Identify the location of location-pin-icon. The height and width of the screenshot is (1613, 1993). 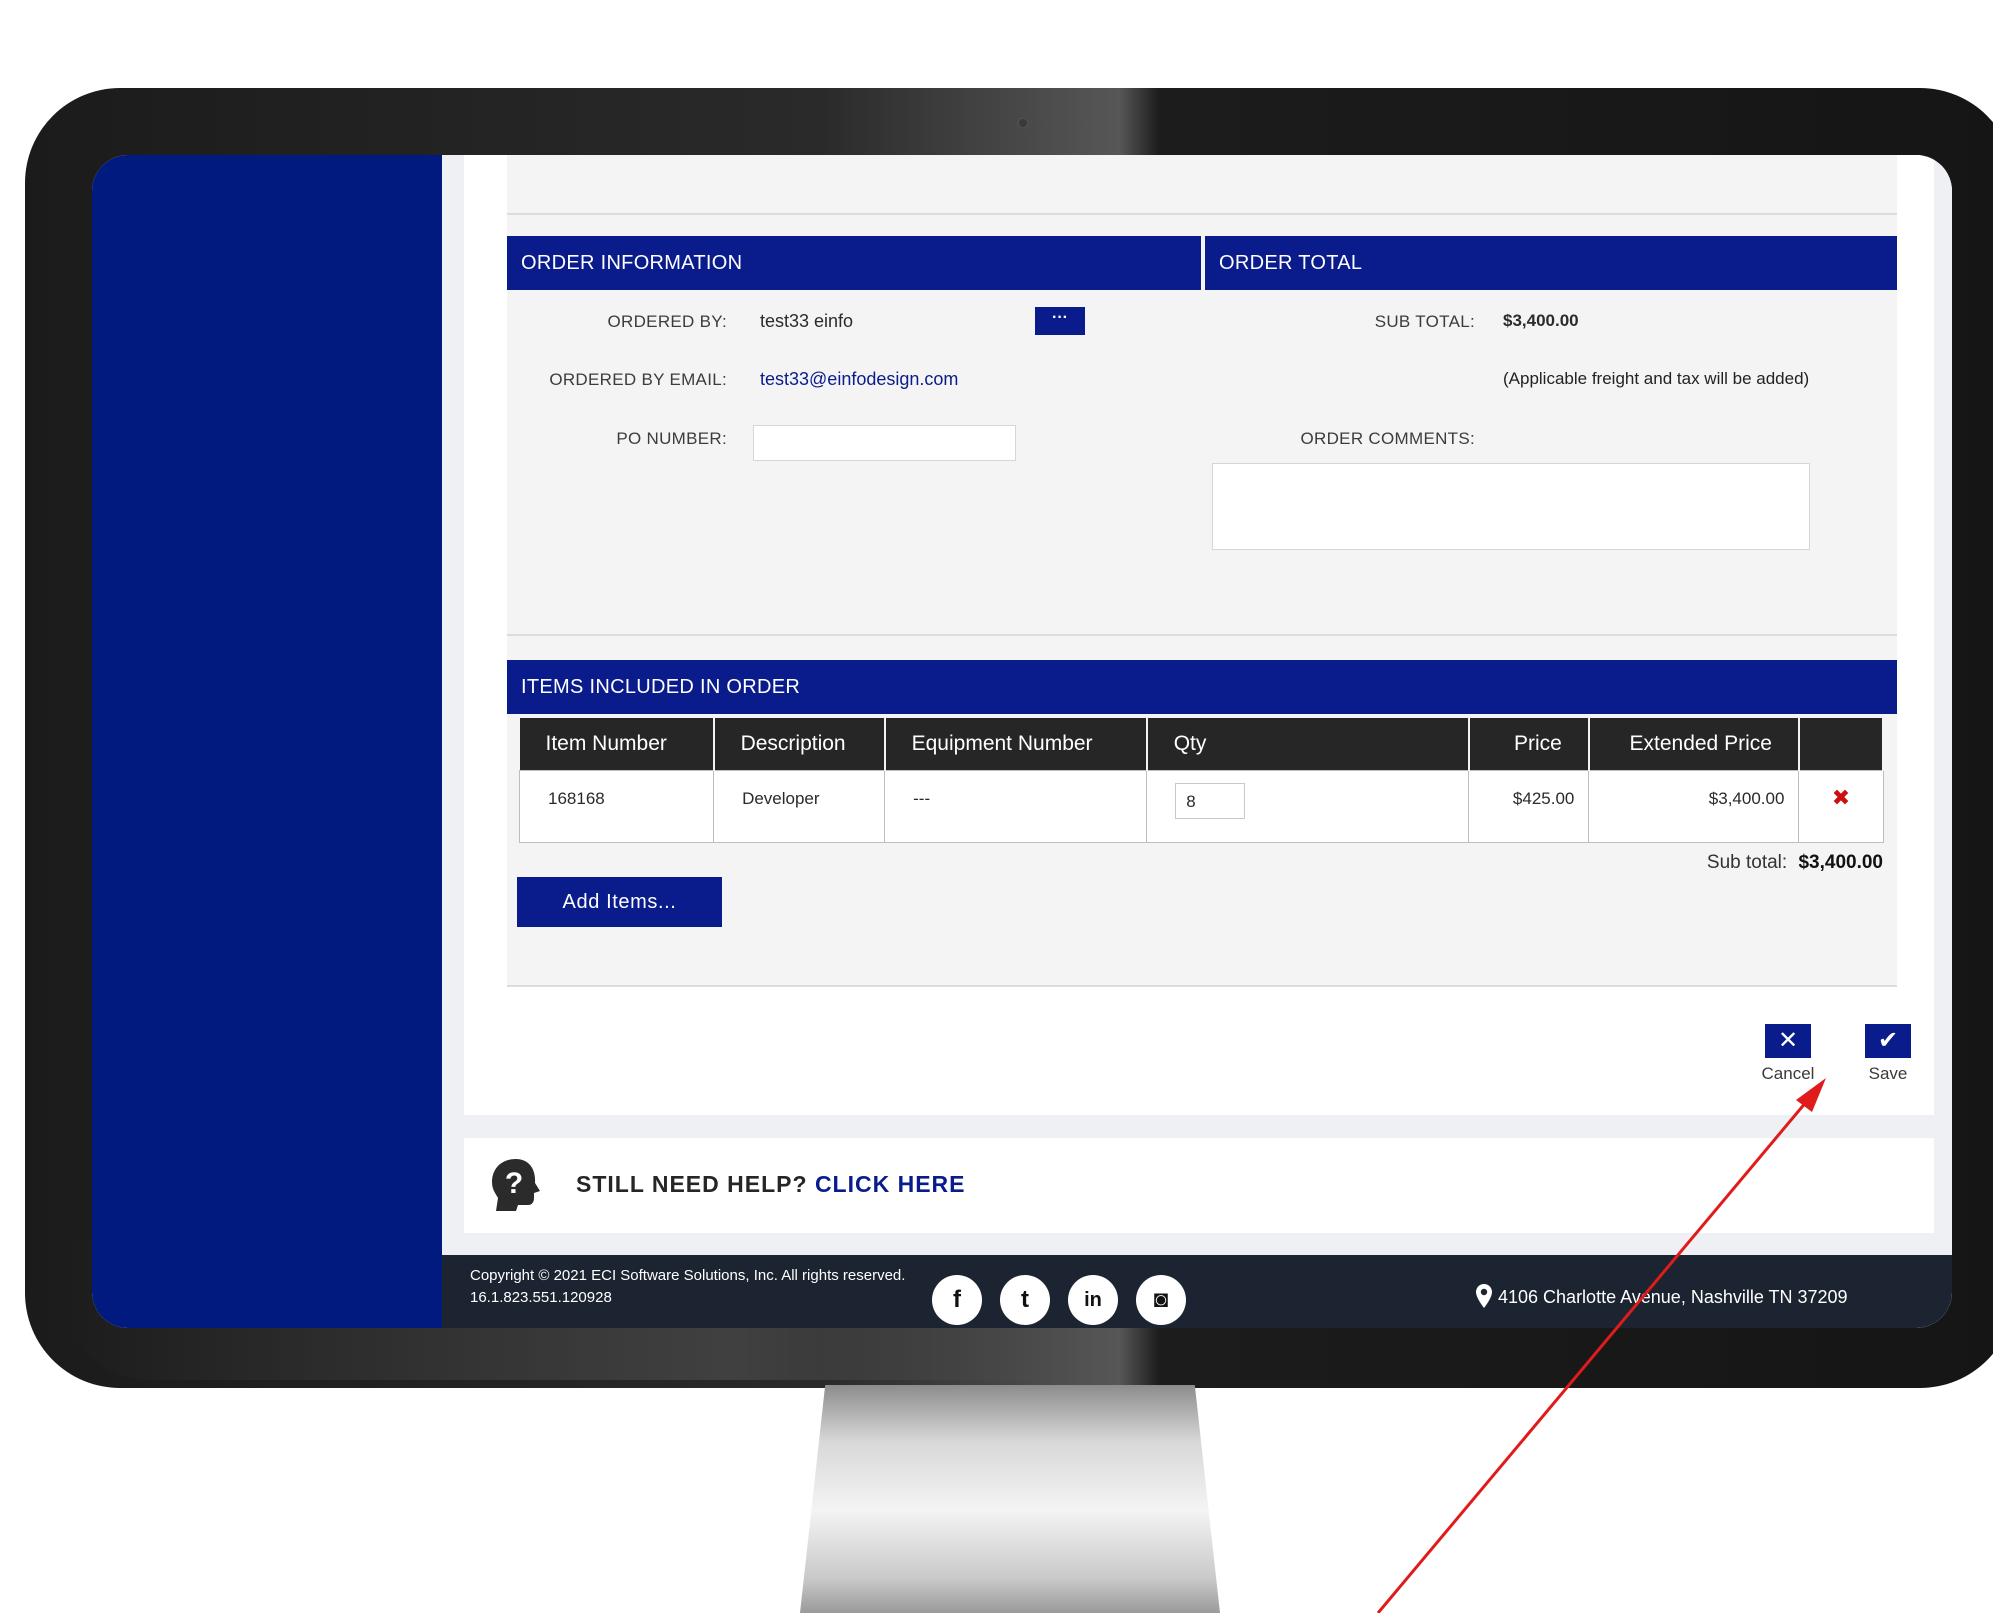
(1484, 1296).